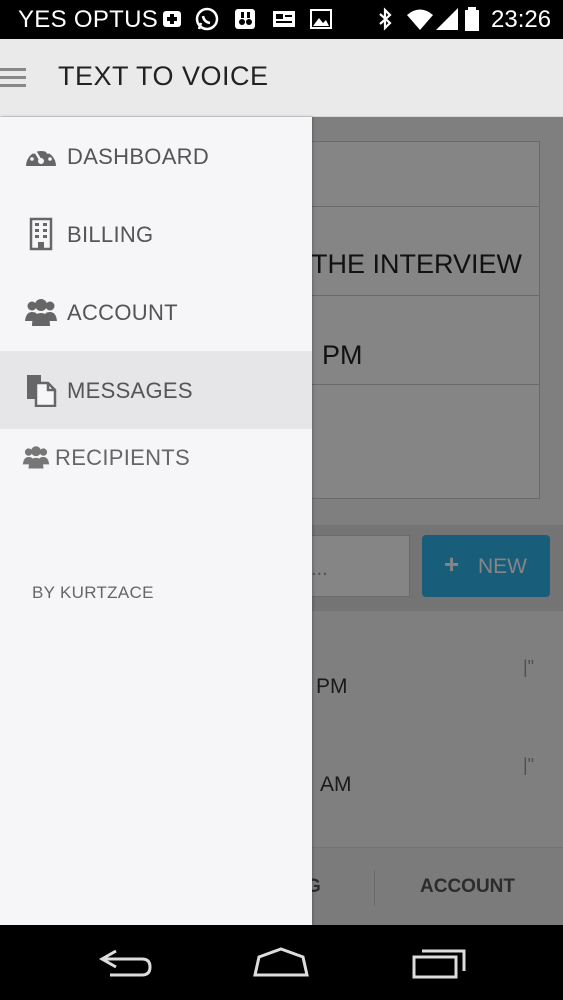 The image size is (563, 1000). I want to click on bluetooth-icon, so click(385, 19).